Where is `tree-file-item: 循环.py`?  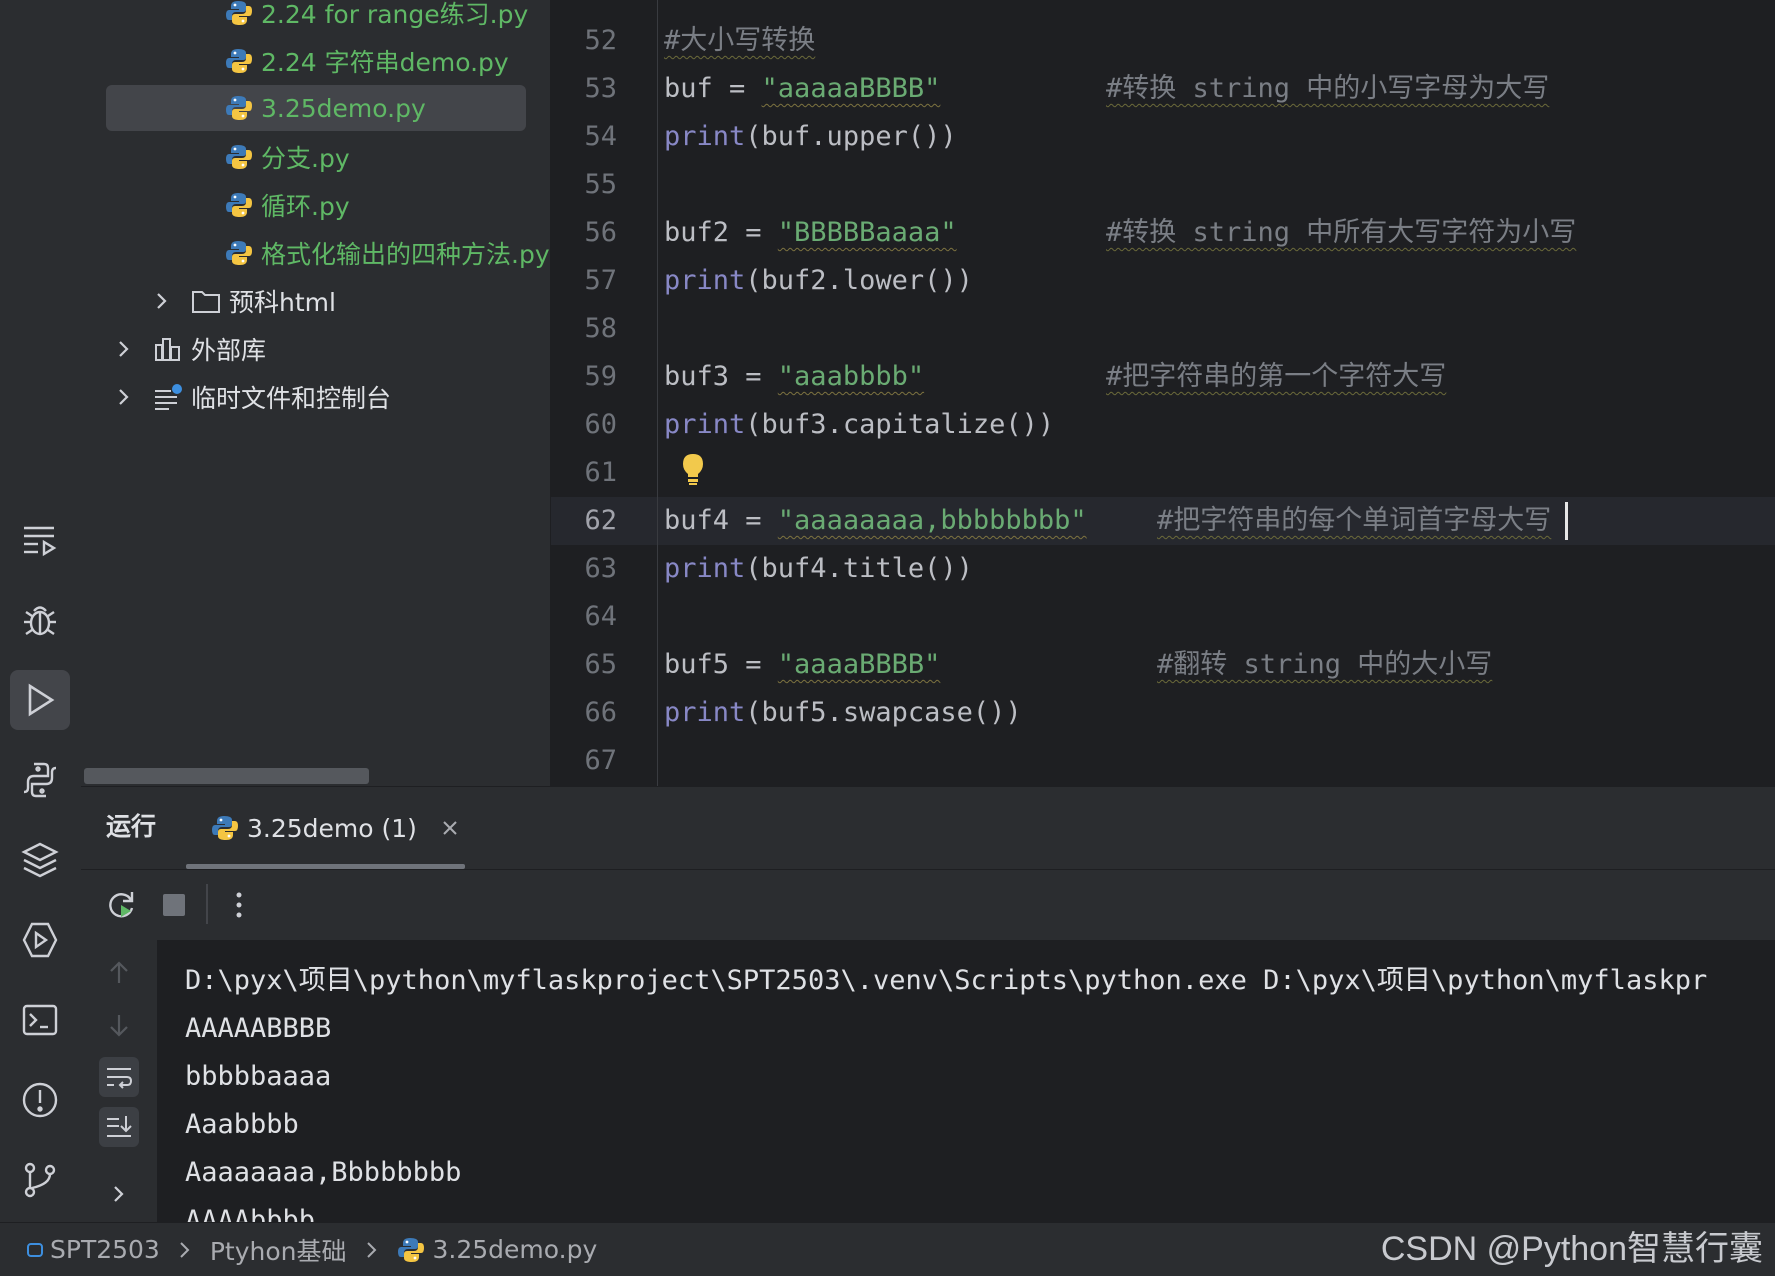
tree-file-item: 循环.py is located at coordinates (287, 205).